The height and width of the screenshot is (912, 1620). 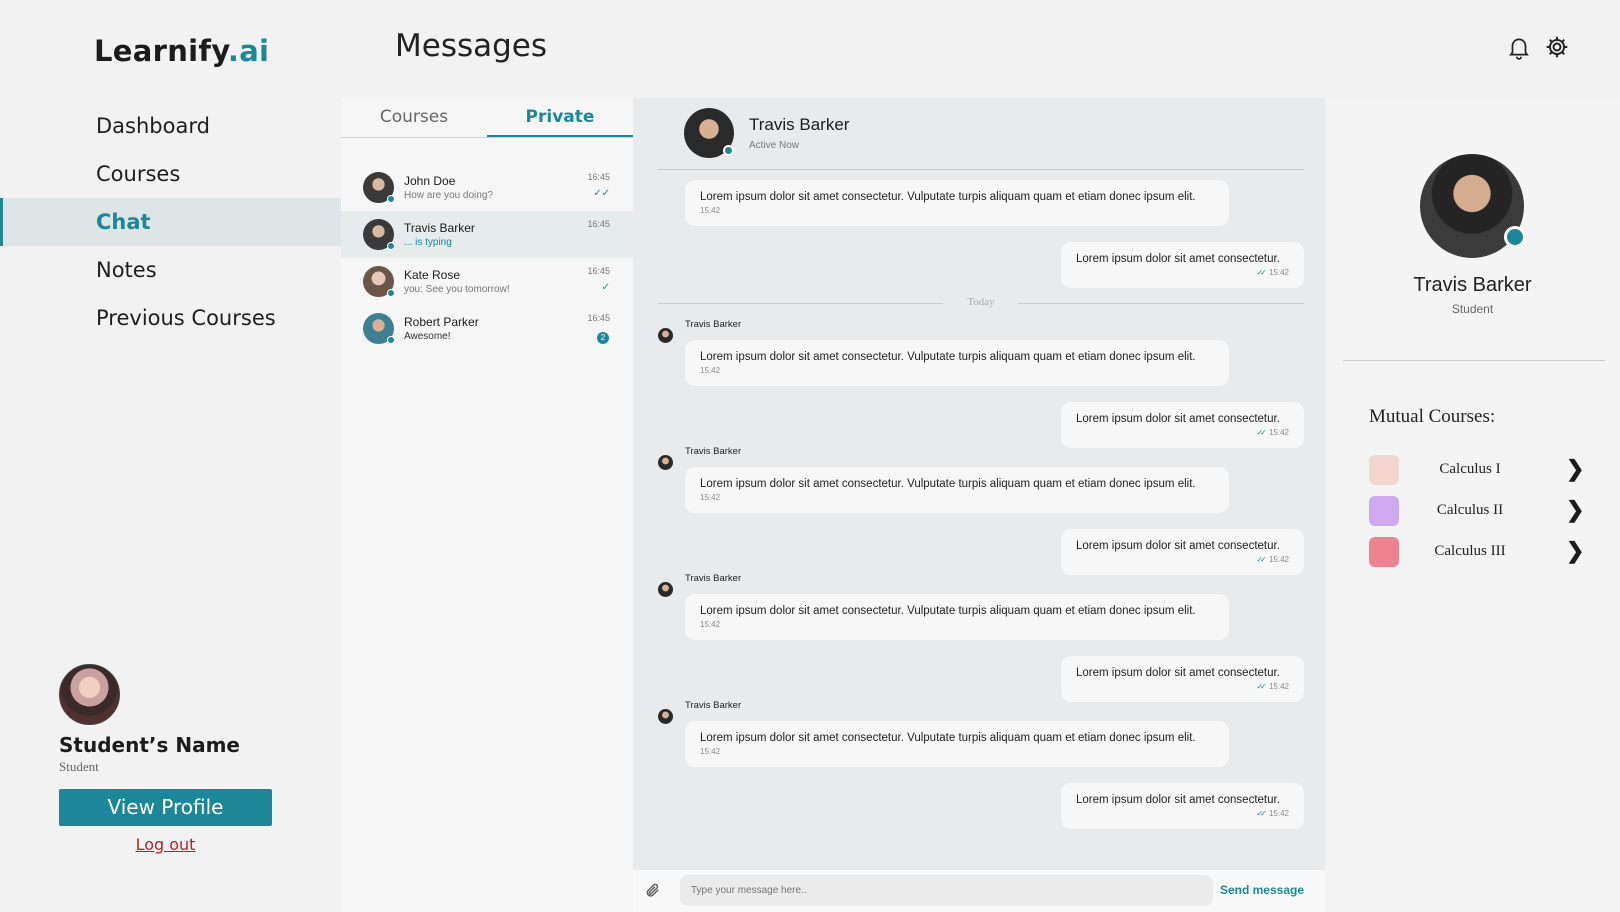 What do you see at coordinates (709, 133) in the screenshot?
I see `contact-avatar` at bounding box center [709, 133].